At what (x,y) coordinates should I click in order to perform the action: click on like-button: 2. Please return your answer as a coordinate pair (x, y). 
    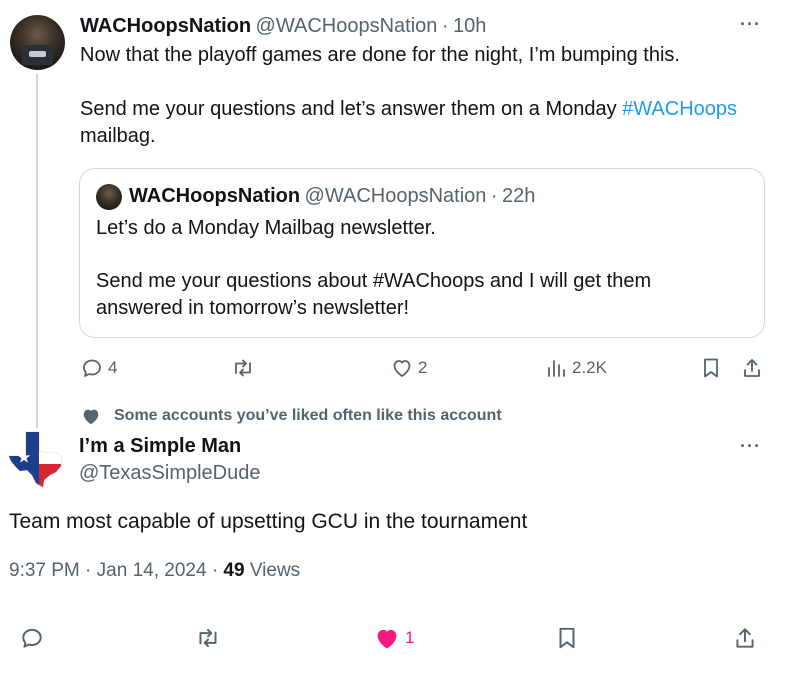
    Looking at the image, I should click on (408, 368).